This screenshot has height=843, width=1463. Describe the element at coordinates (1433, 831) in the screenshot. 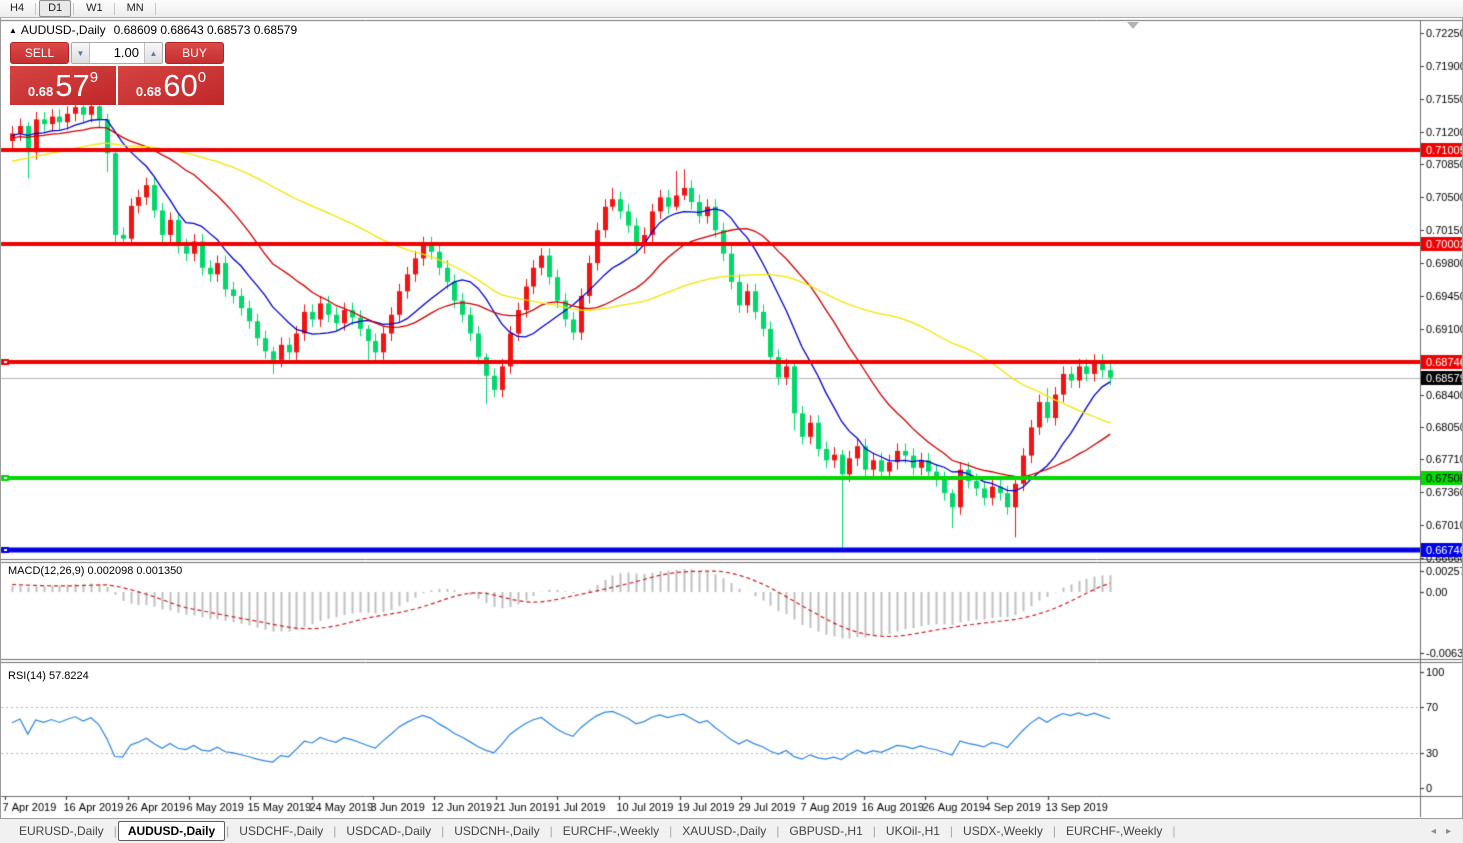

I see `tab-scroll-left-icon: ◂` at that location.